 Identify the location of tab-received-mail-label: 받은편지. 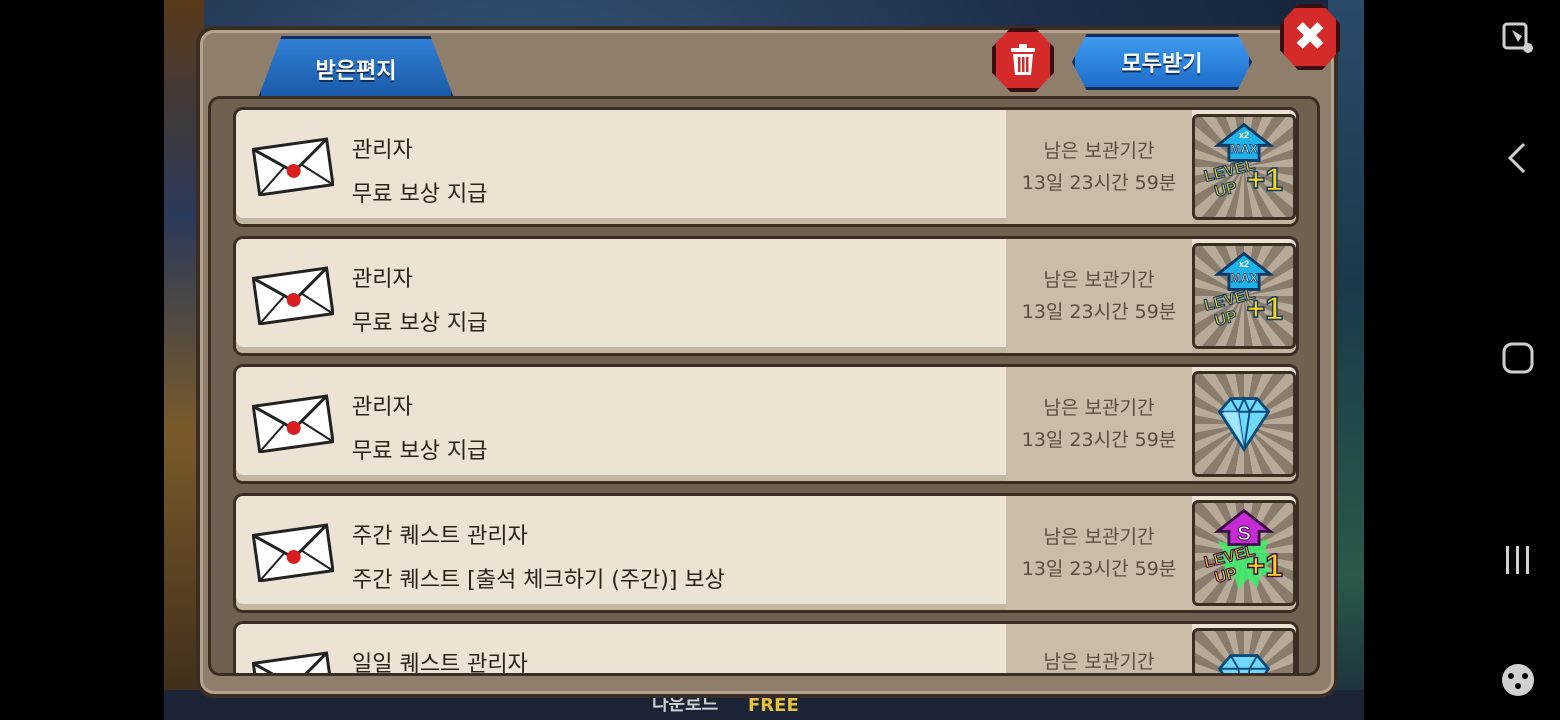
(356, 71).